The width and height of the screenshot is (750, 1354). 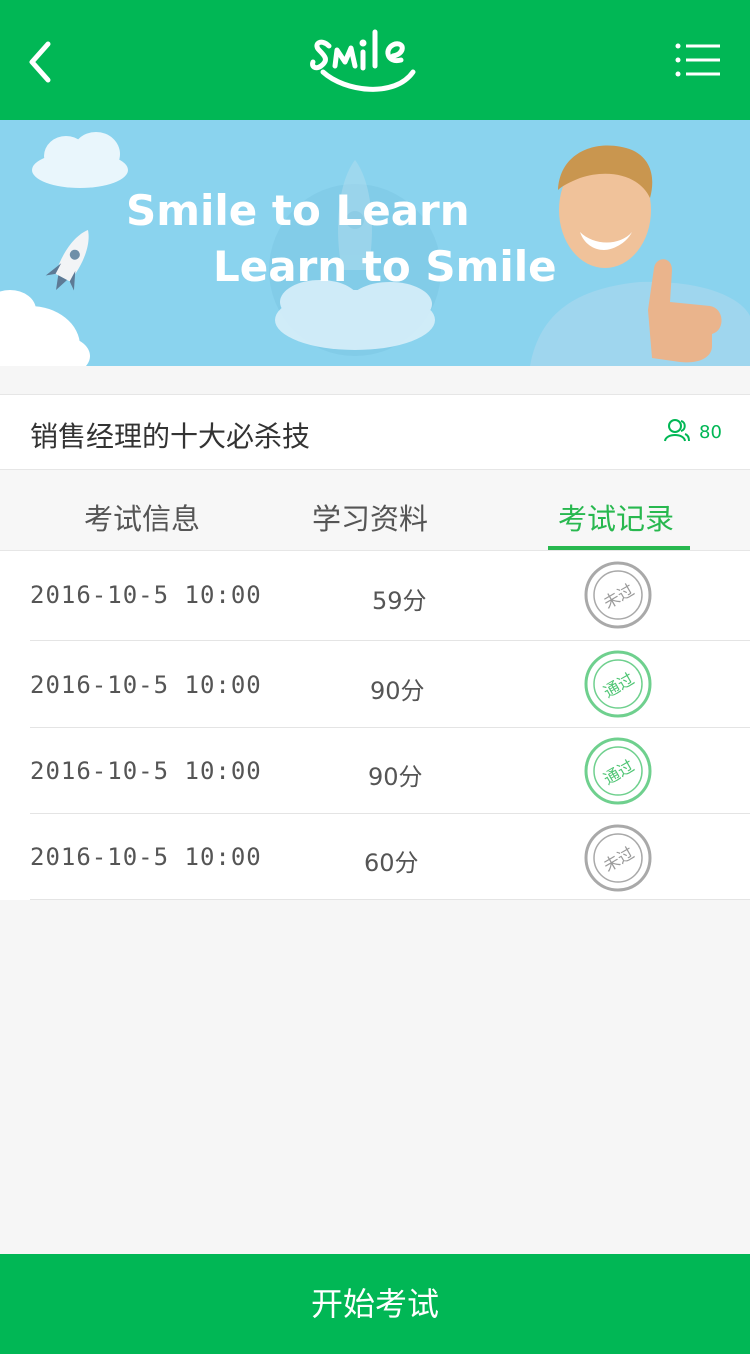 What do you see at coordinates (142, 517) in the screenshot?
I see `tab-exam-info: 考试信息` at bounding box center [142, 517].